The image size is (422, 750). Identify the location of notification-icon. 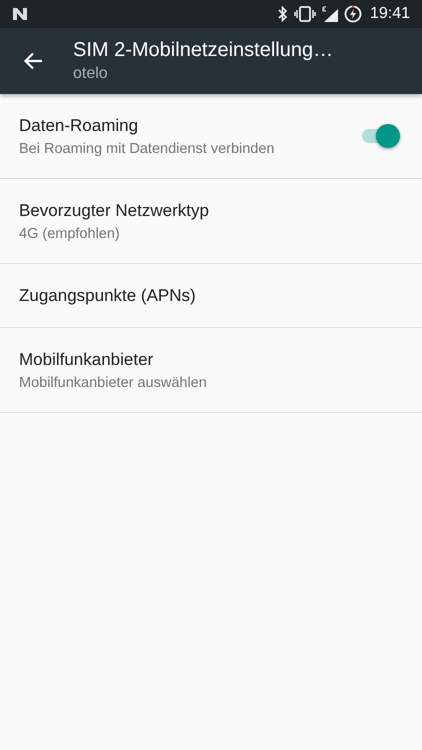
(20, 14).